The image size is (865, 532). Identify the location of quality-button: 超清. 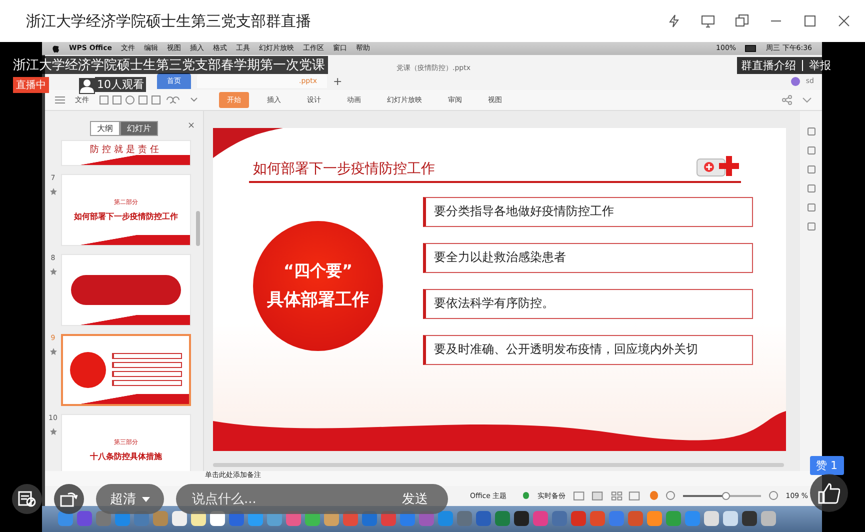
(130, 499).